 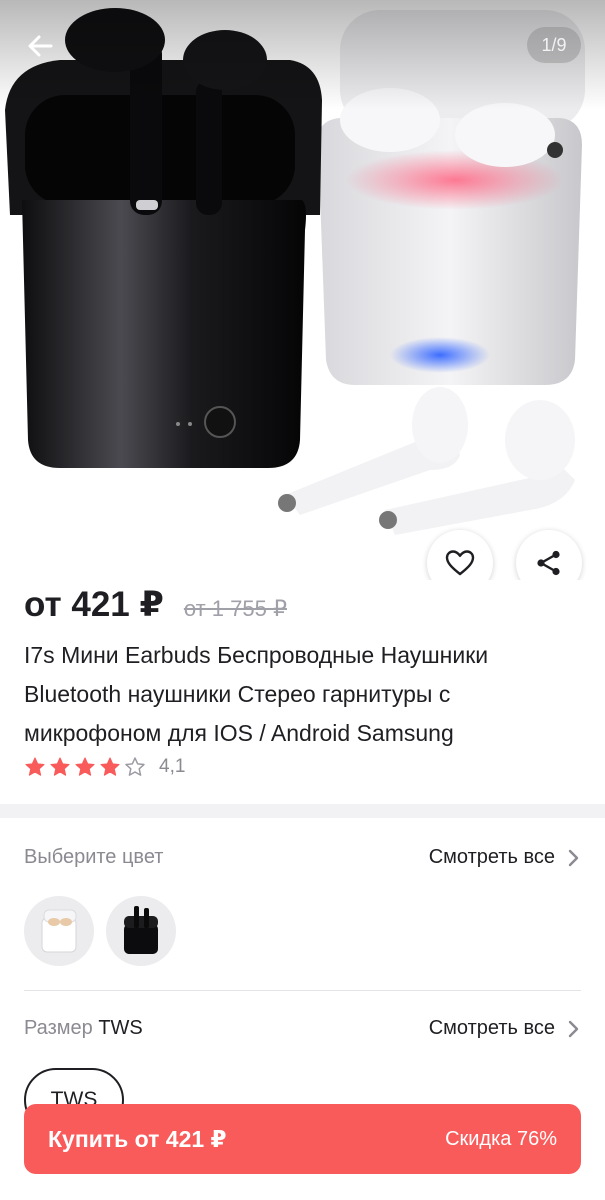 I want to click on current-price: от 421 ₽, so click(x=94, y=604).